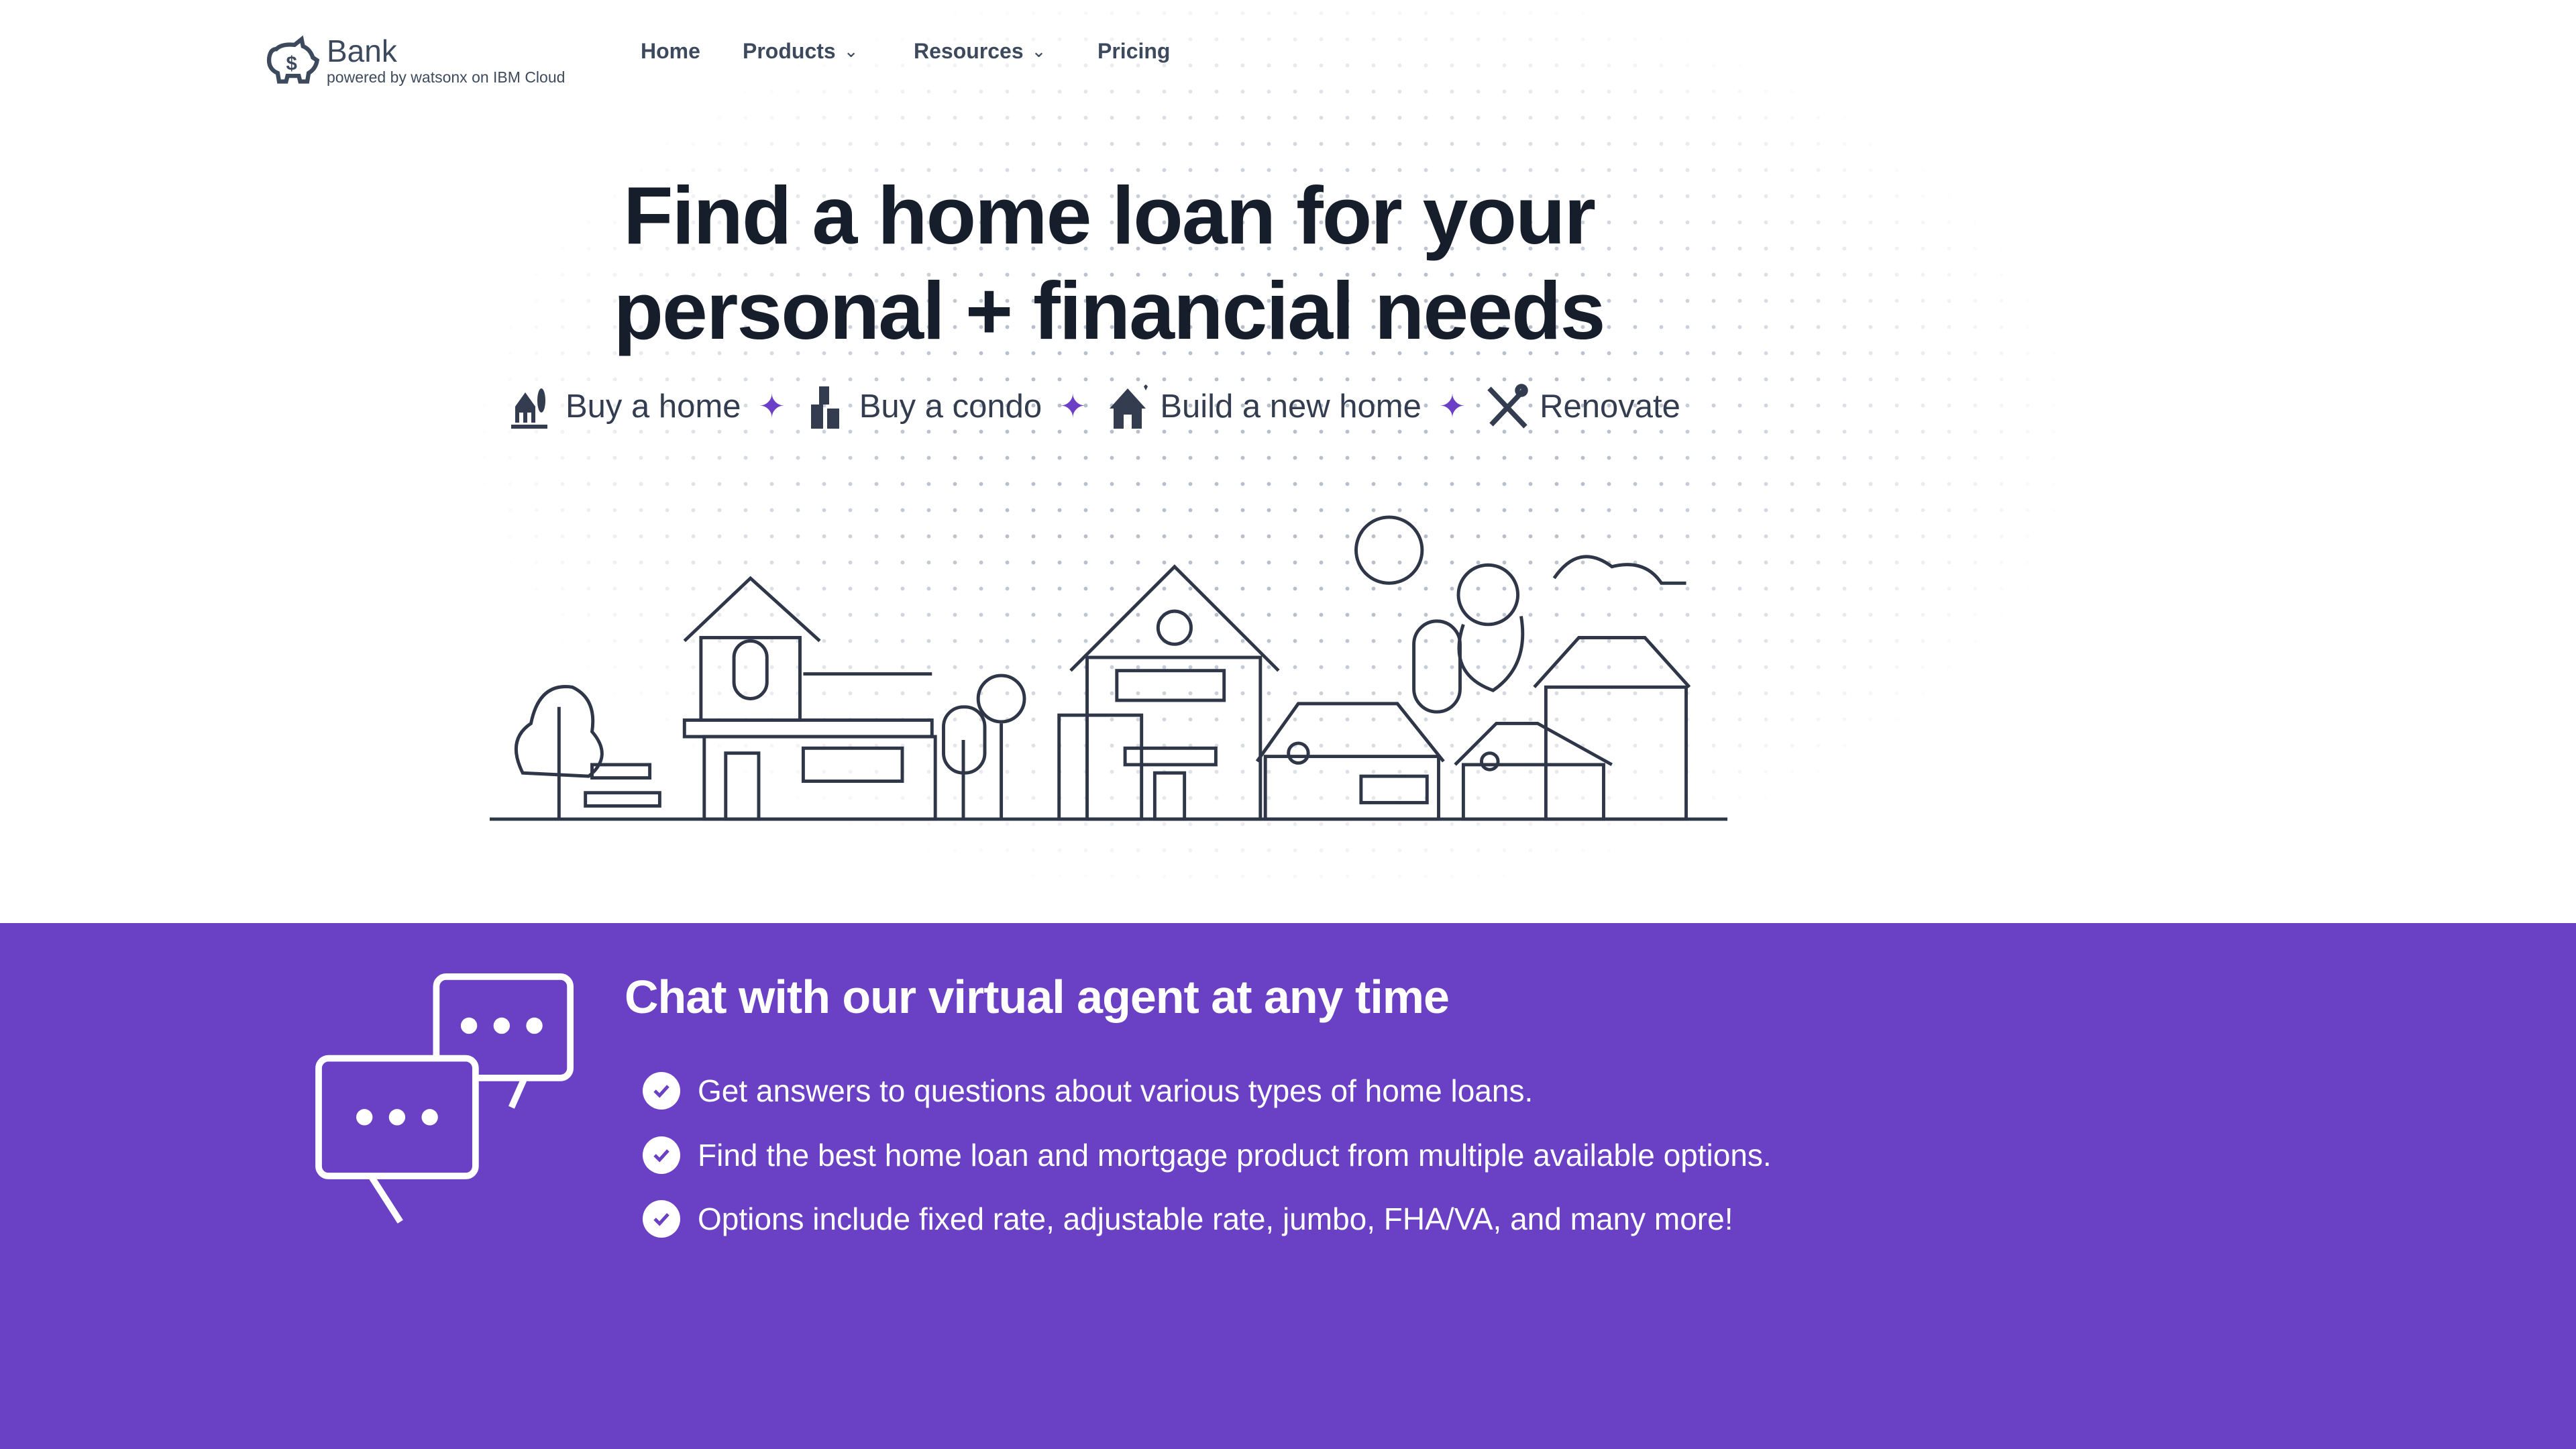 The image size is (2576, 1449). What do you see at coordinates (446, 77) in the screenshot?
I see `brand-tagline: powered by watsonx on IBM Cloud` at bounding box center [446, 77].